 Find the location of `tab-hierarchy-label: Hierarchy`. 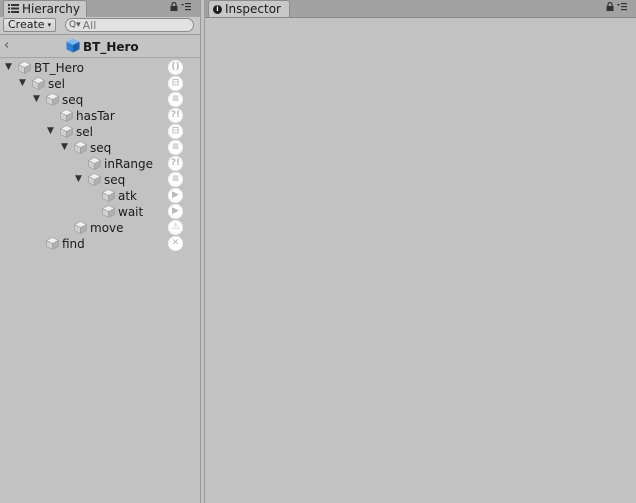

tab-hierarchy-label: Hierarchy is located at coordinates (51, 9).